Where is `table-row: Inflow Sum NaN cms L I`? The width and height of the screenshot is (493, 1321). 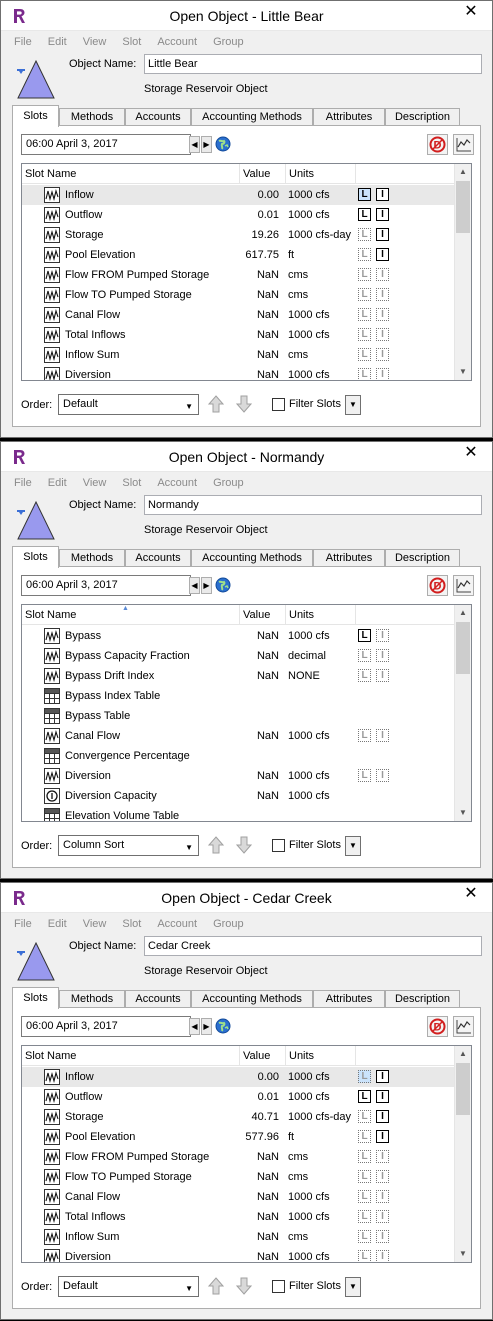 table-row: Inflow Sum NaN cms L I is located at coordinates (238, 355).